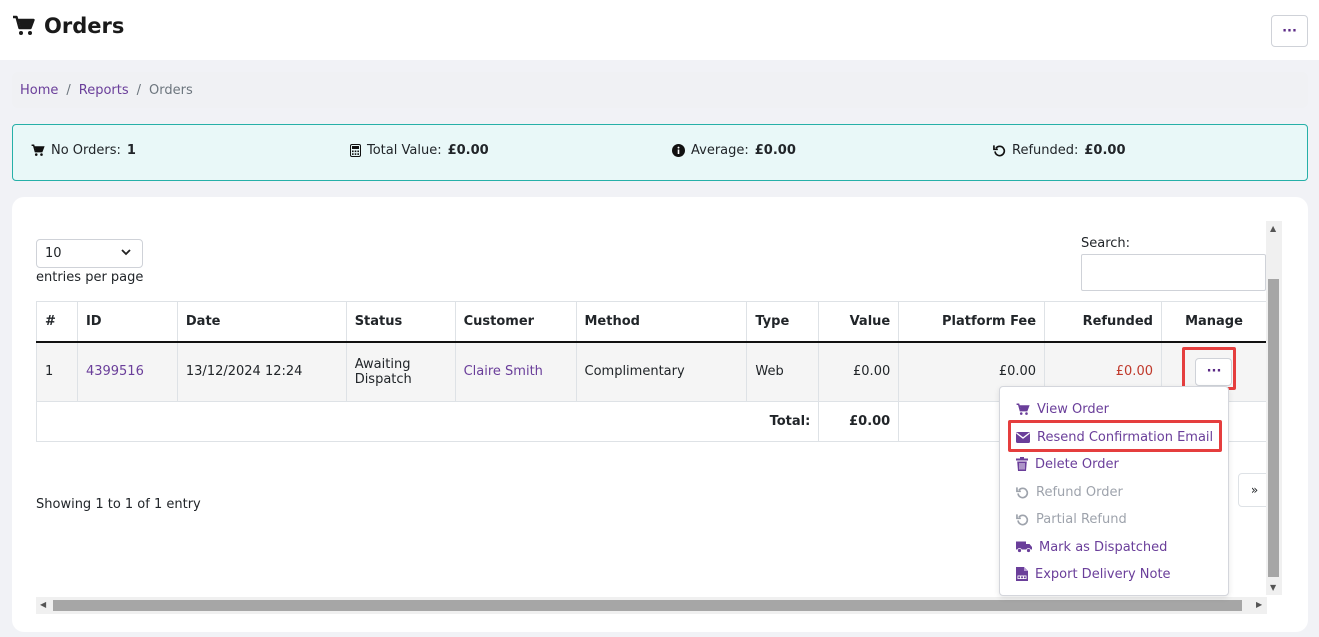  I want to click on stat-average: Average: £0.00, so click(734, 150).